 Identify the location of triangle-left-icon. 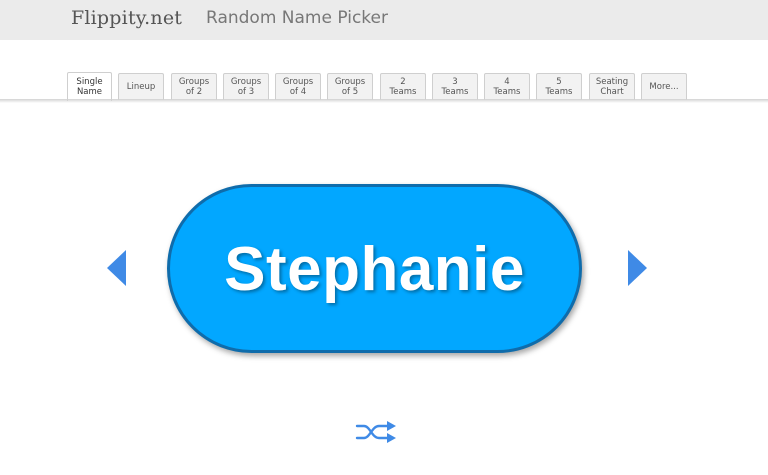
(116, 268).